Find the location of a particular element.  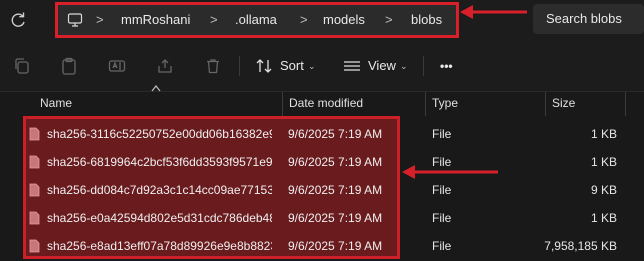

rename-icon is located at coordinates (117, 66).